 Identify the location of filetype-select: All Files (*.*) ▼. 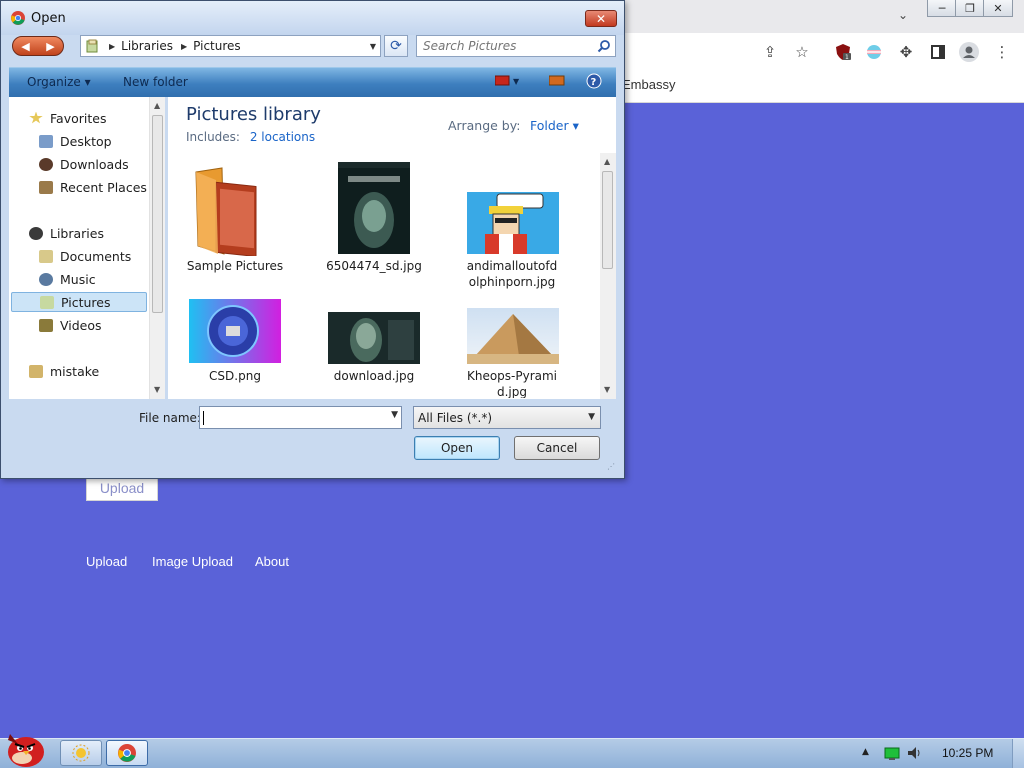
(507, 417).